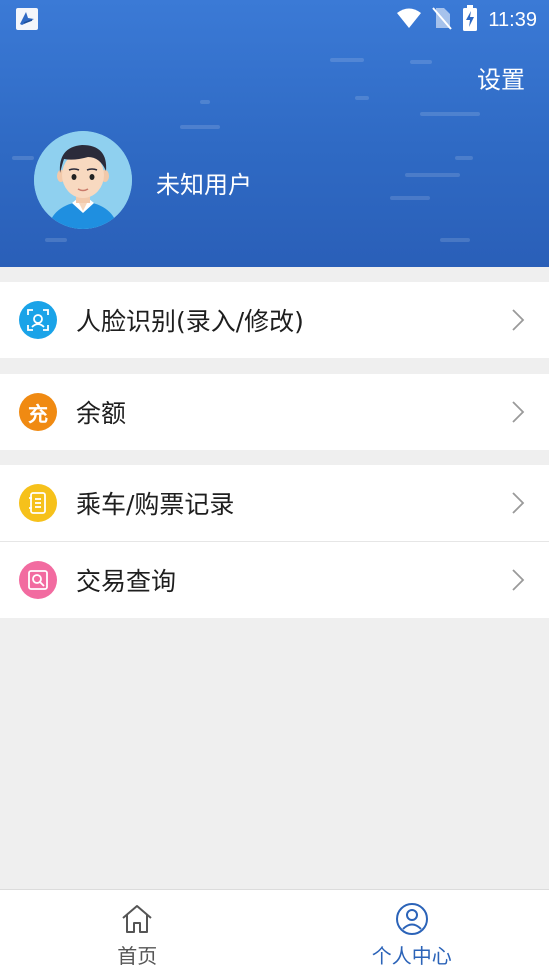  I want to click on menu-item-label: 乘车/购票记录, so click(155, 504).